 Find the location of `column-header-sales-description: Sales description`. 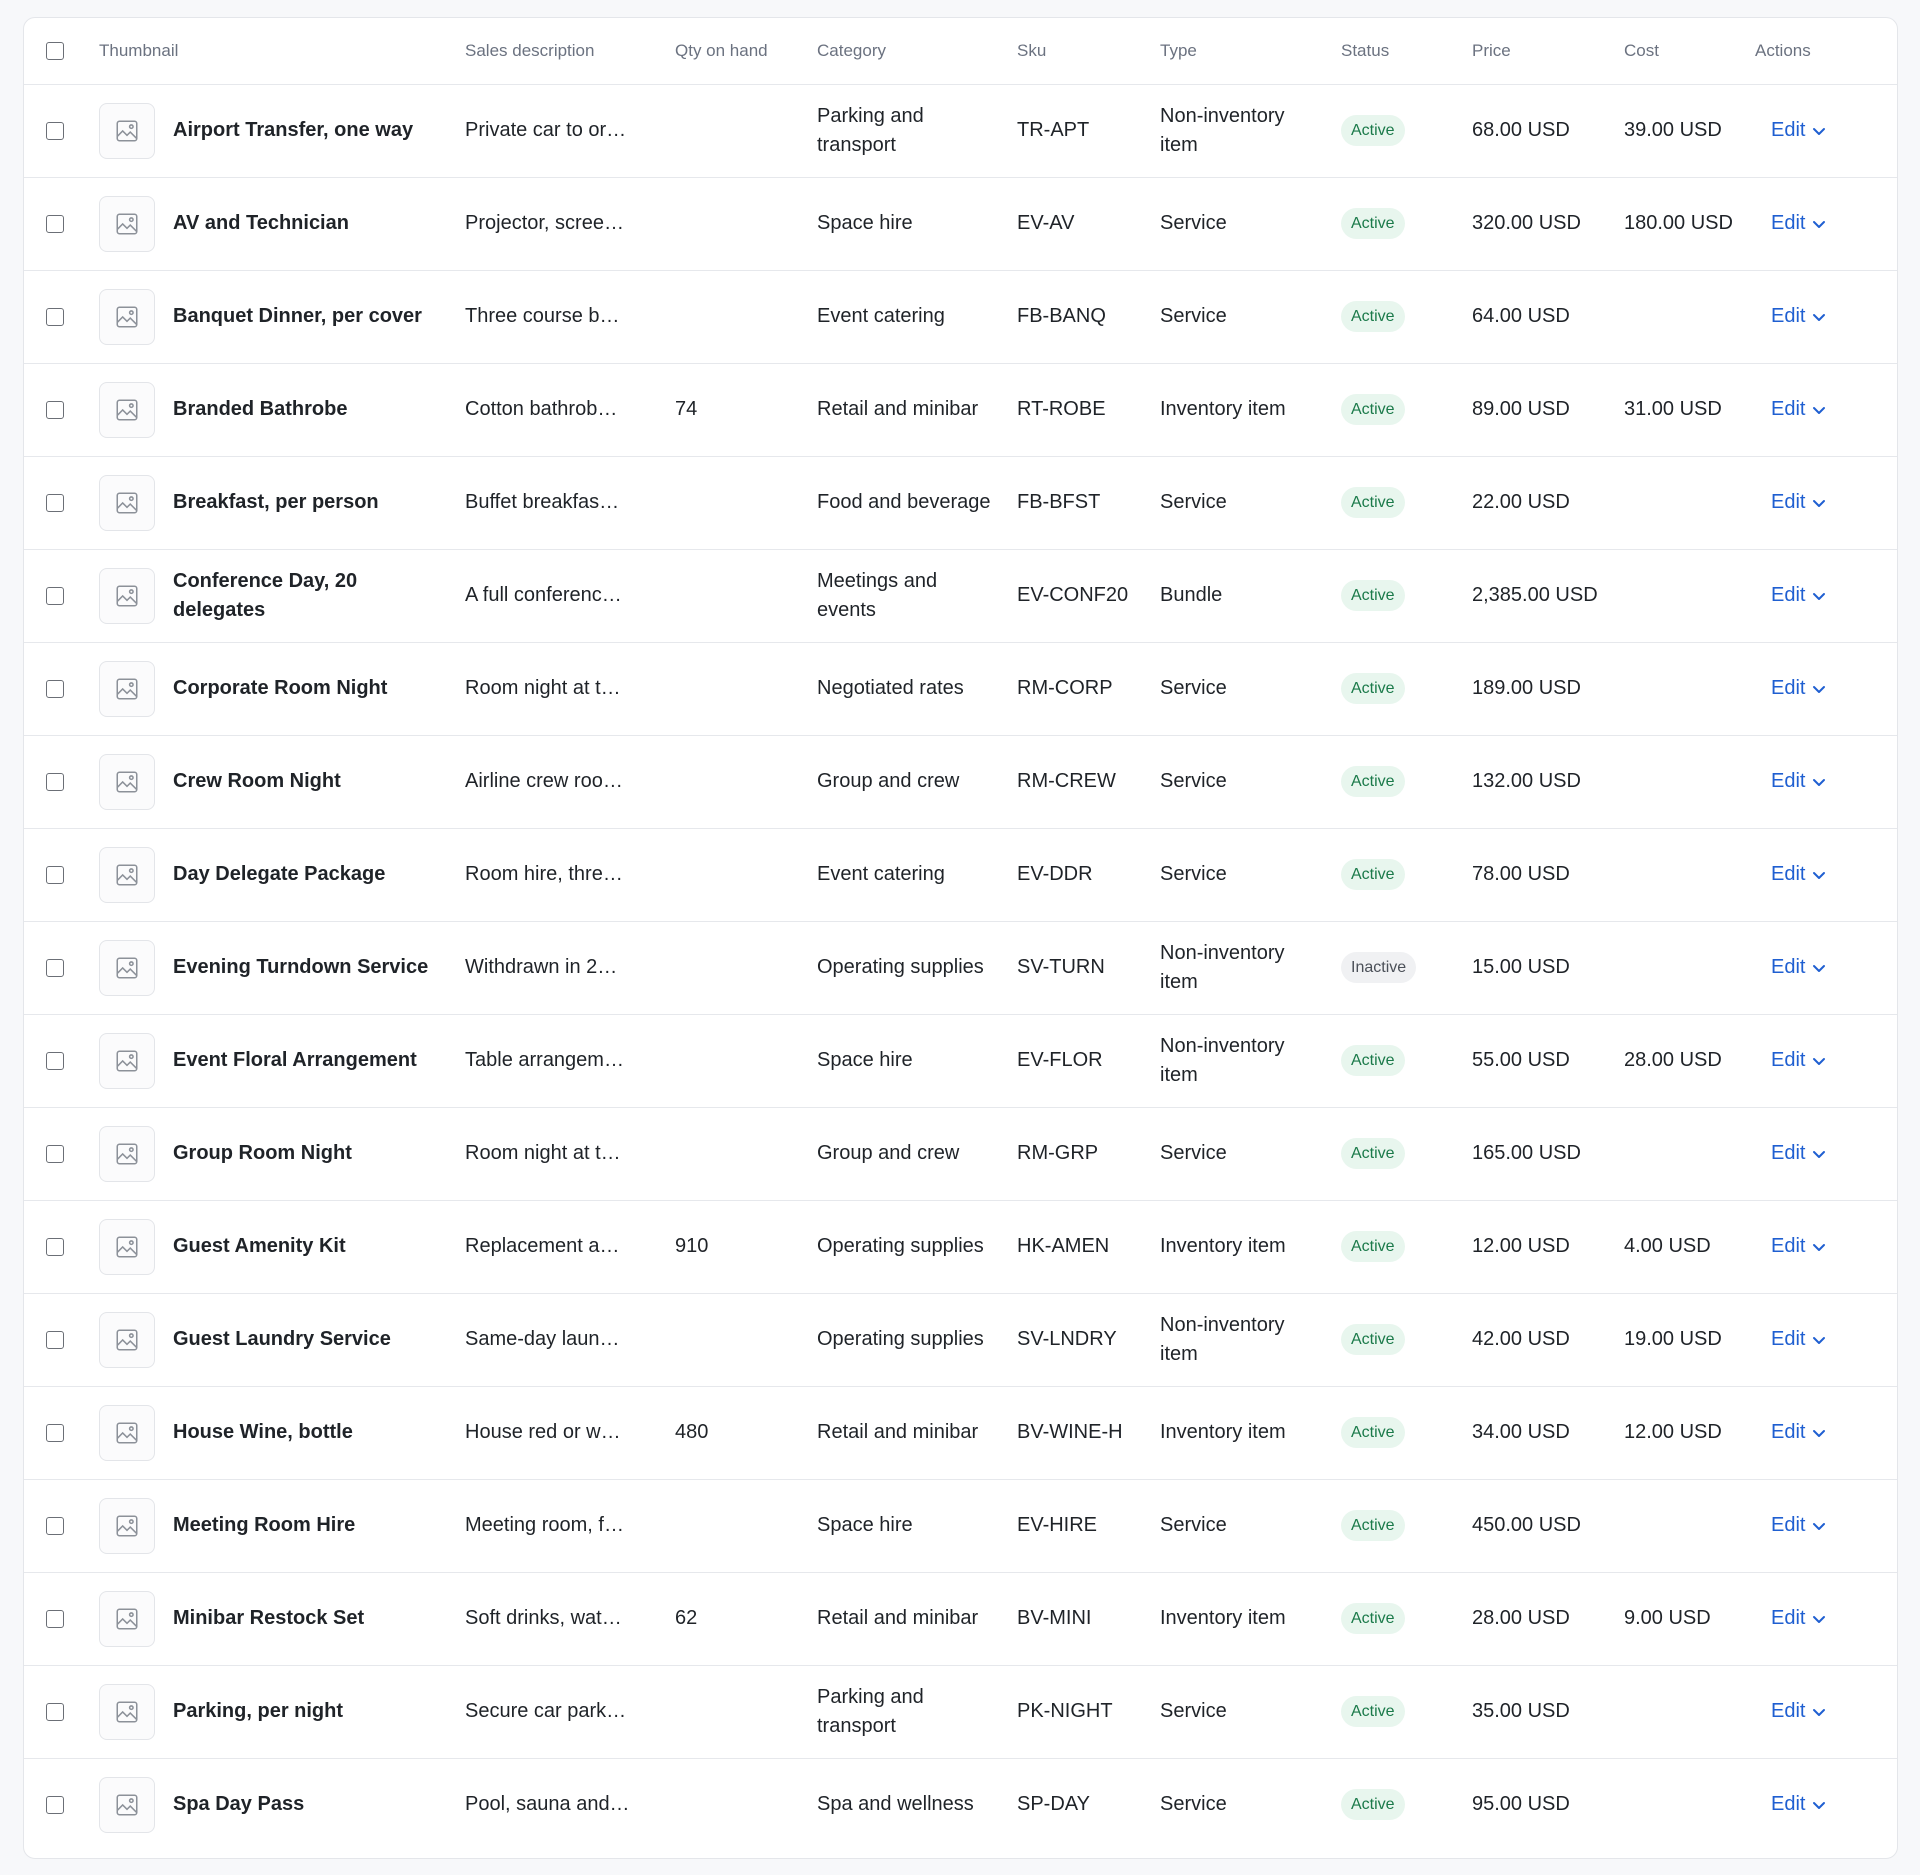

column-header-sales-description: Sales description is located at coordinates (570, 51).